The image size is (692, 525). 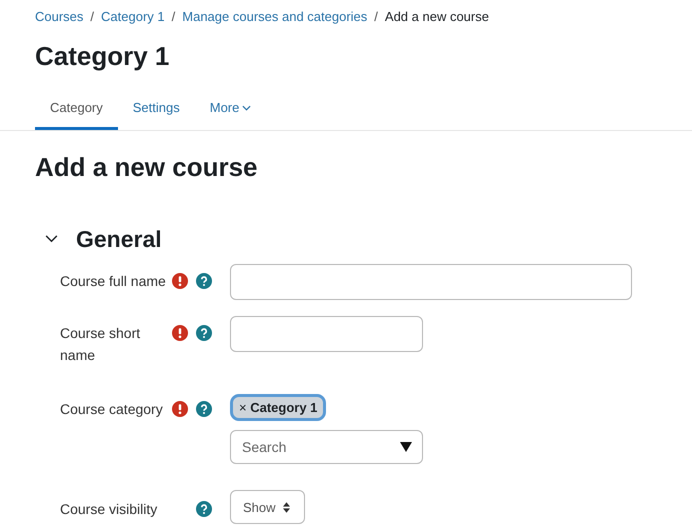 What do you see at coordinates (247, 107) in the screenshot?
I see `caret-icon` at bounding box center [247, 107].